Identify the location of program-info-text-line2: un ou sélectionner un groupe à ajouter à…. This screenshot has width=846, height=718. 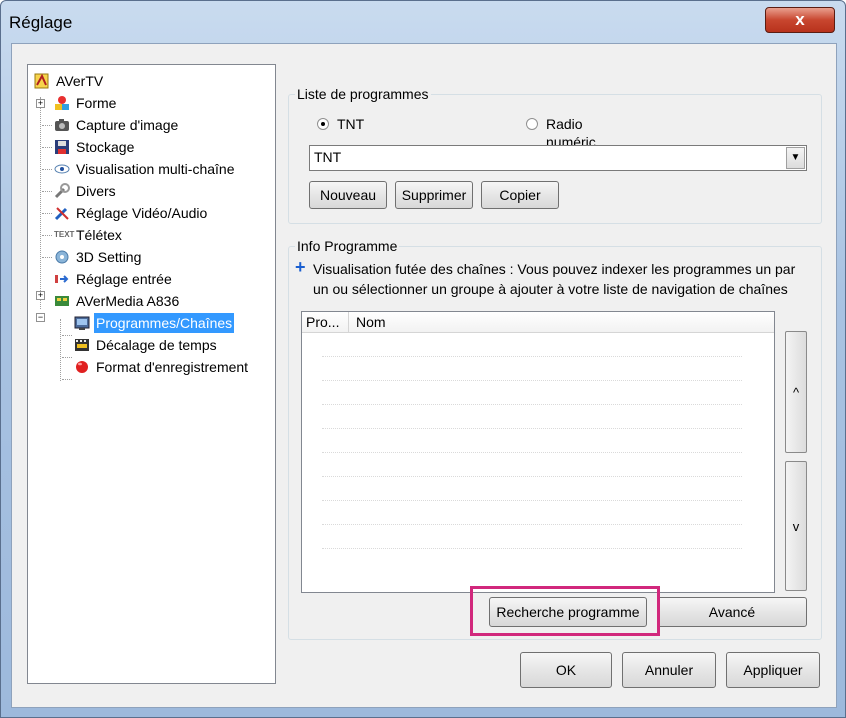
(550, 289).